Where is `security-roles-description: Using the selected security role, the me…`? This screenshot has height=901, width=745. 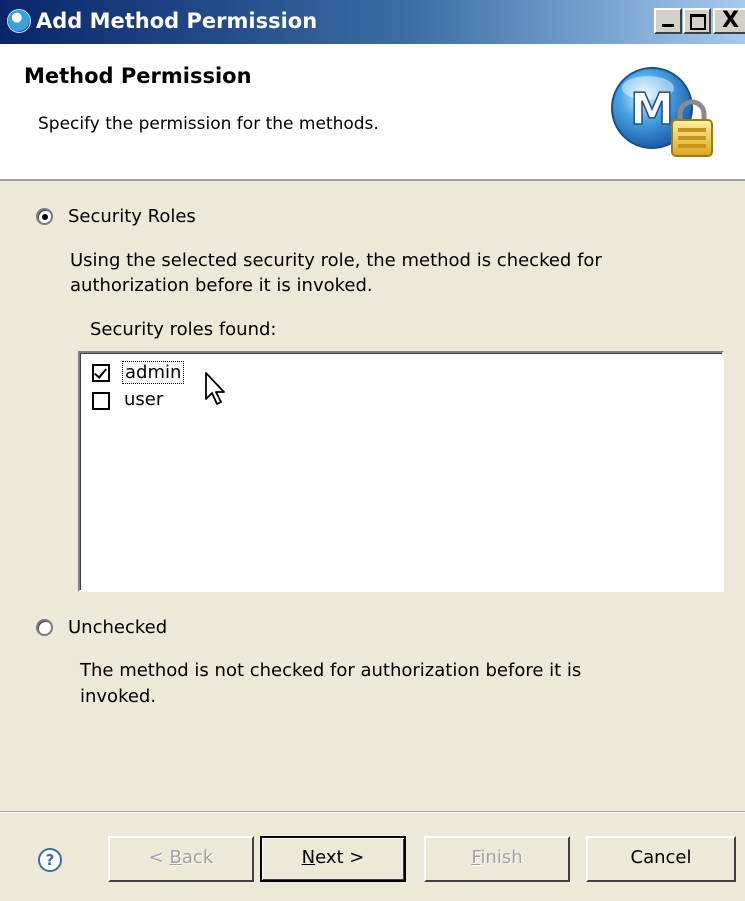
security-roles-description: Using the selected security role, the me… is located at coordinates (336, 273).